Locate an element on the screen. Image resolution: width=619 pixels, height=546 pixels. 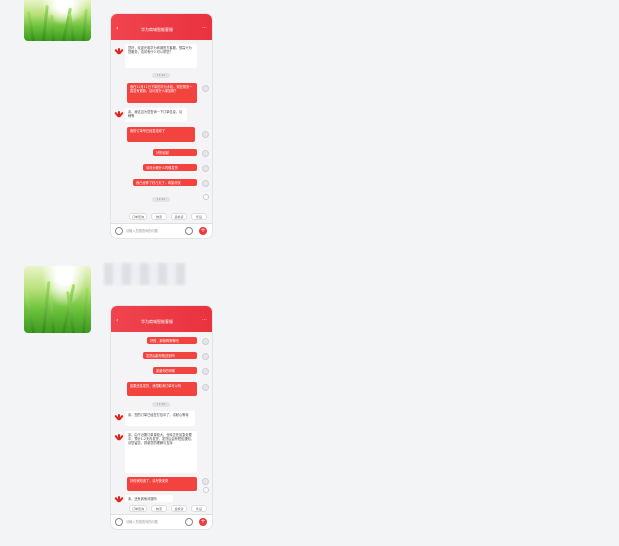
timestamp: 11:25 is located at coordinates (161, 199).